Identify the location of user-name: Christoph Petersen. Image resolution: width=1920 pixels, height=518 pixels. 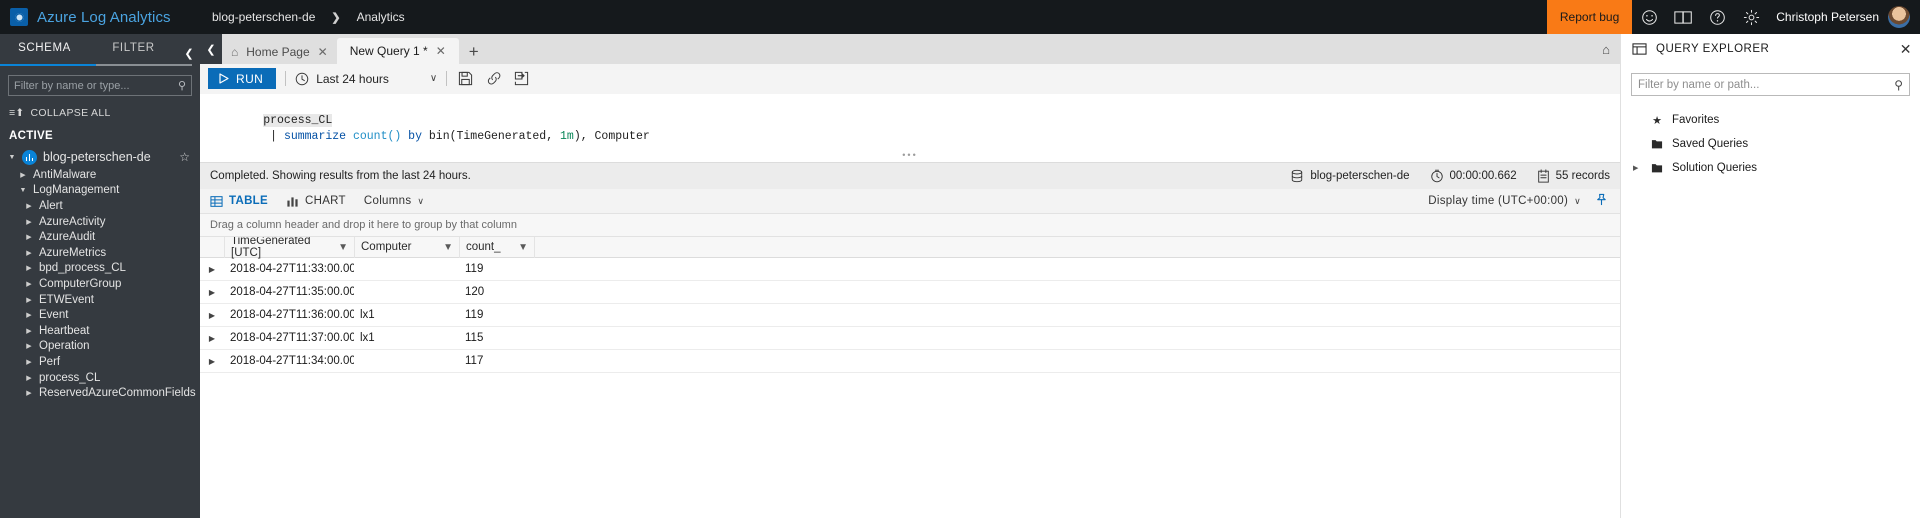
(1828, 17).